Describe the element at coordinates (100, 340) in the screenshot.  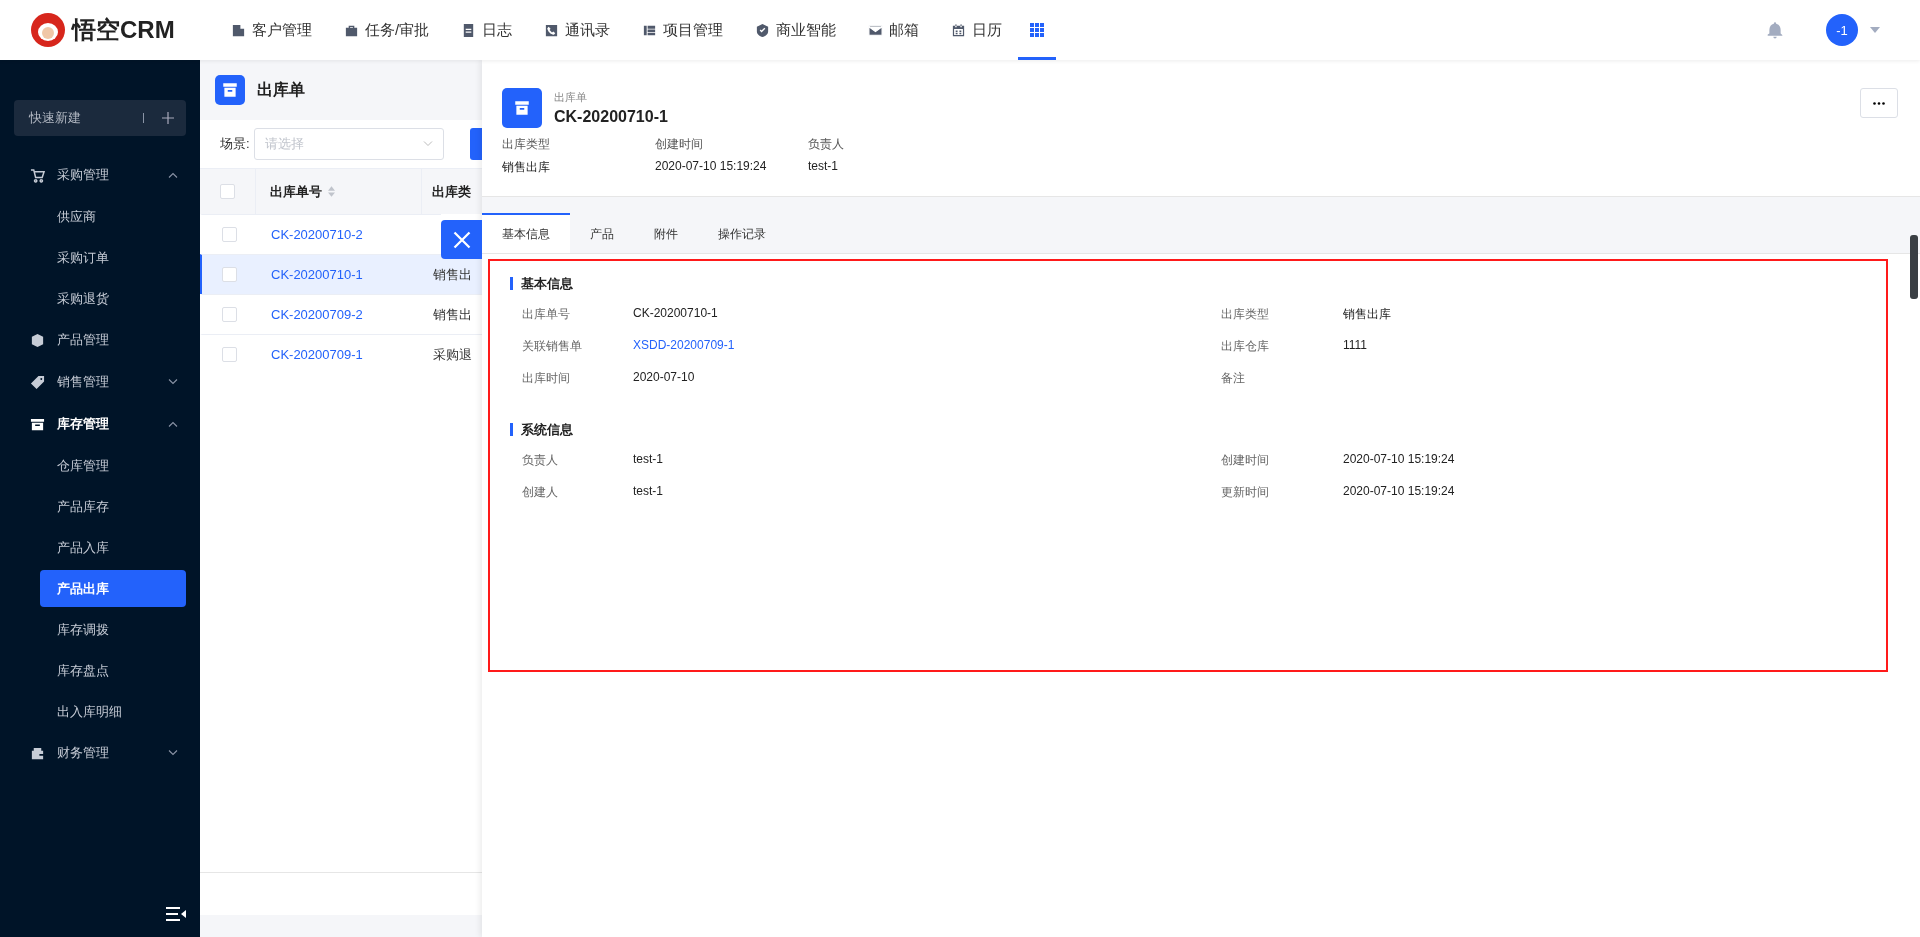
I see `sidebar-group: 产品管理` at that location.